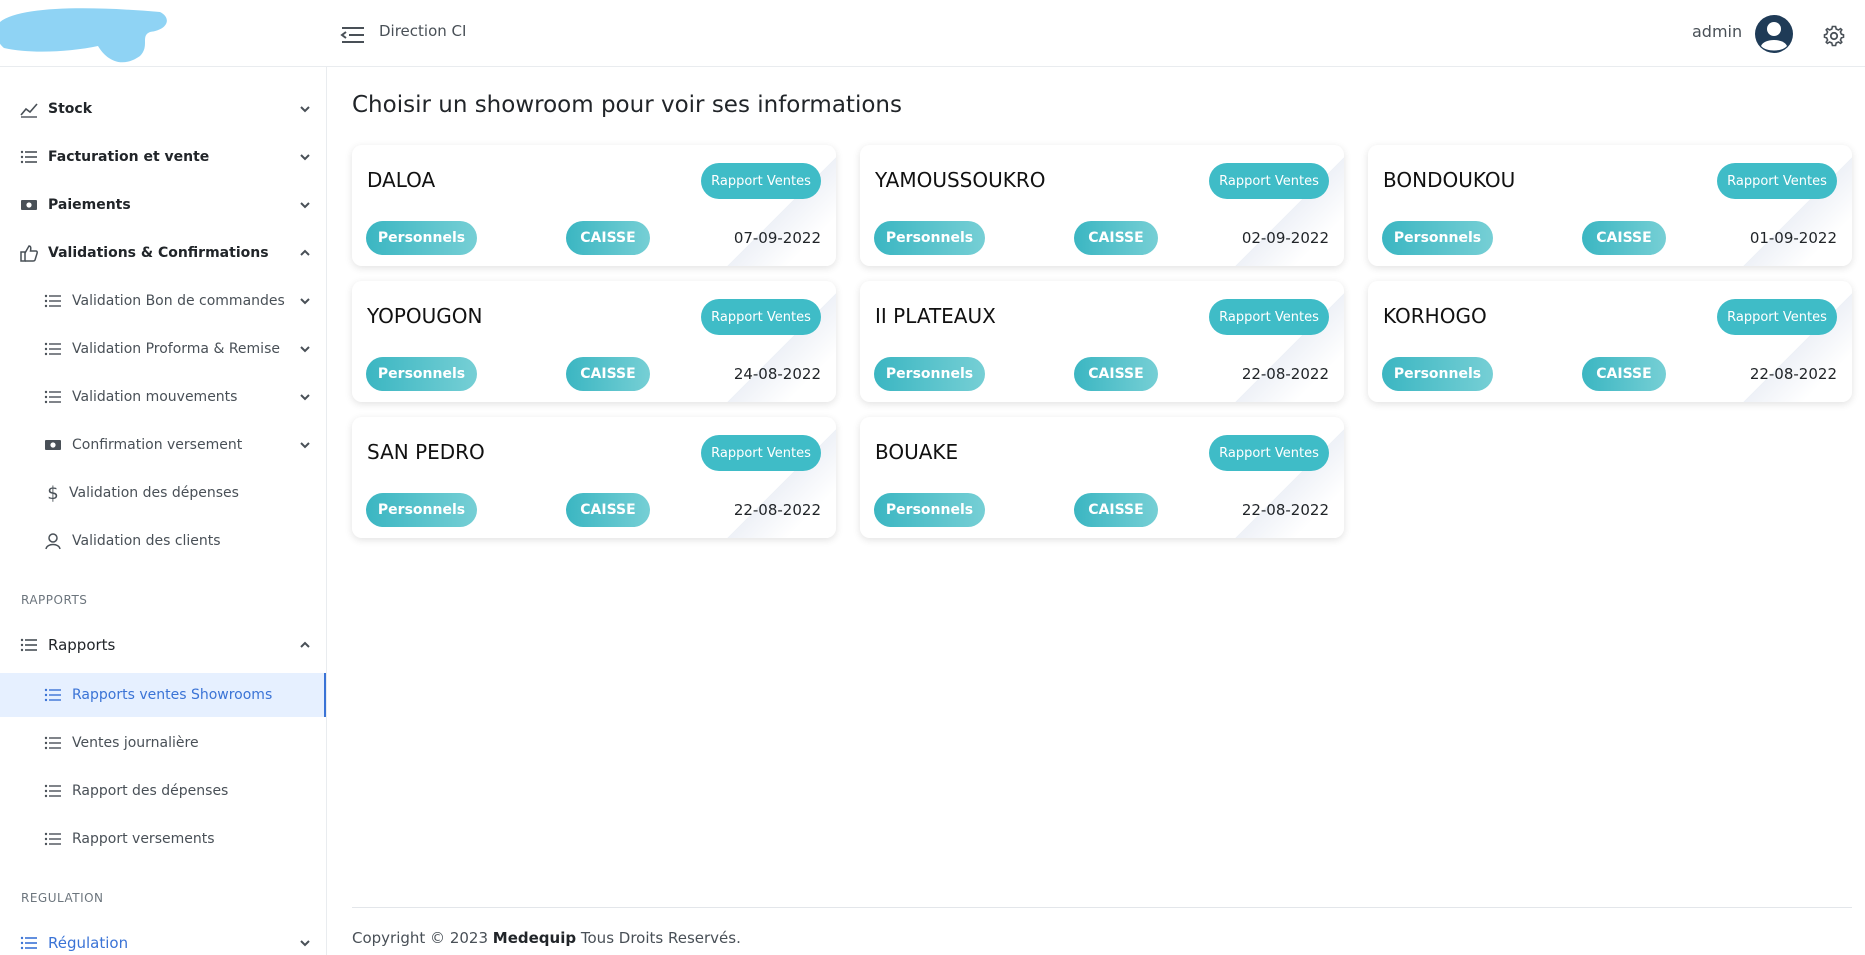 The height and width of the screenshot is (955, 1865). Describe the element at coordinates (163, 205) in the screenshot. I see `sidebar-item-paiements: Paiements` at that location.